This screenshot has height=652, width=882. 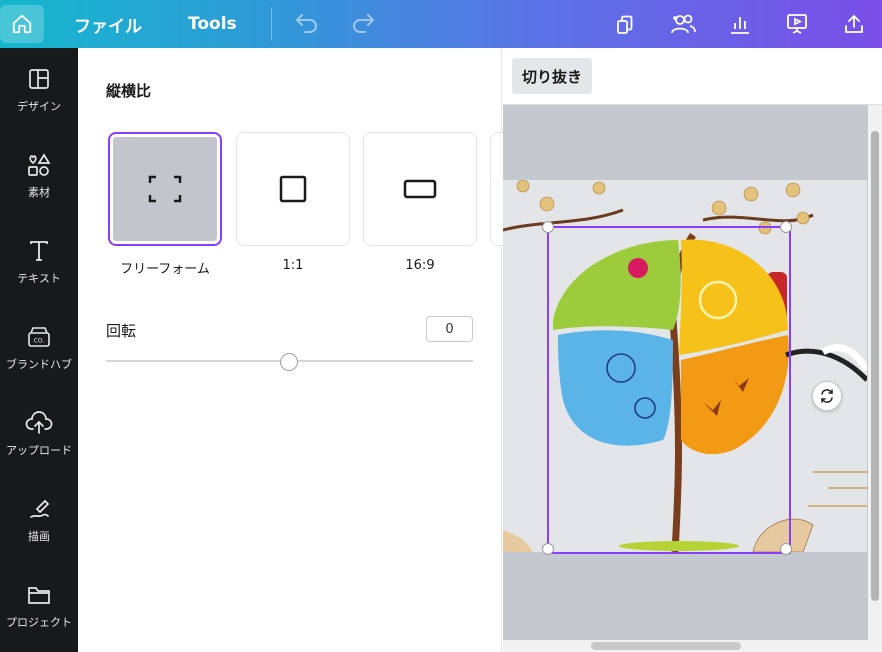 I want to click on upload-share-icon, so click(x=853, y=23).